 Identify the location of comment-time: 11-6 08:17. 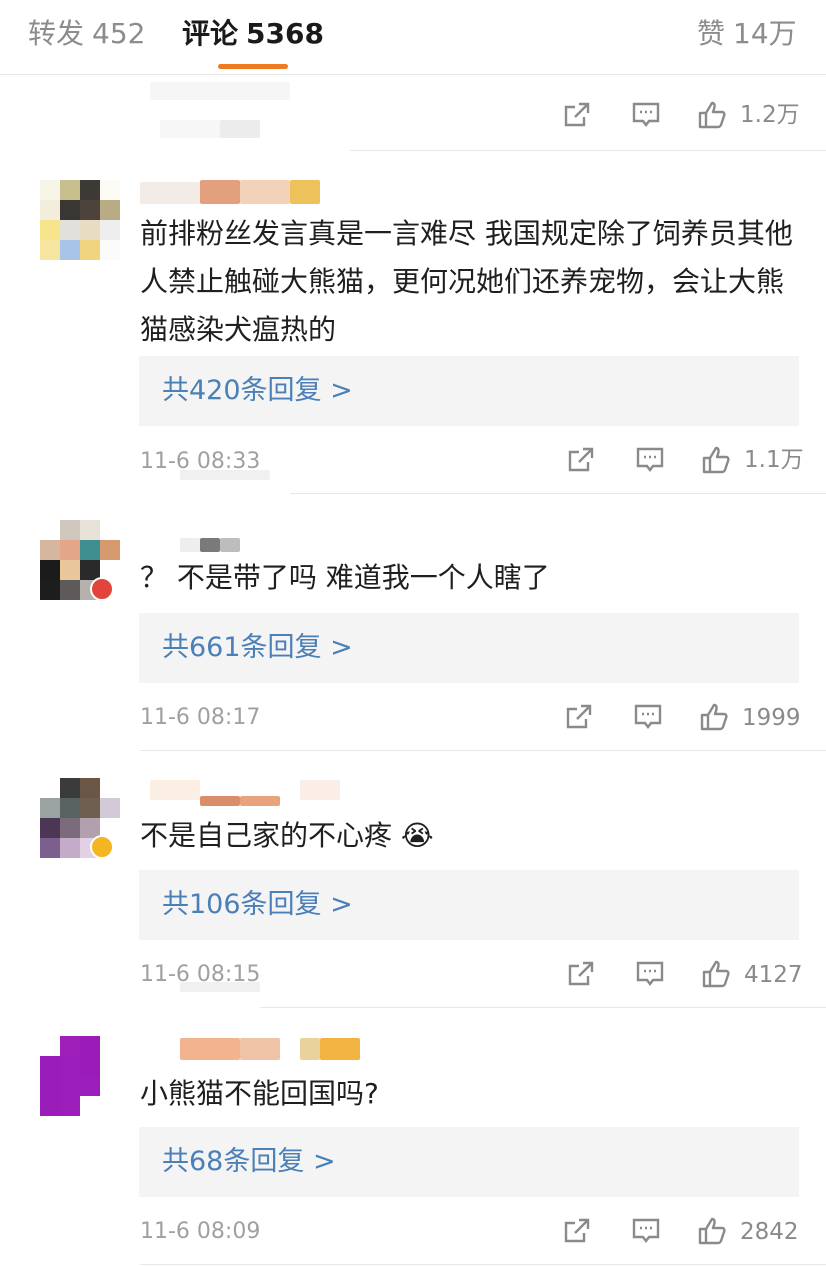
(200, 717).